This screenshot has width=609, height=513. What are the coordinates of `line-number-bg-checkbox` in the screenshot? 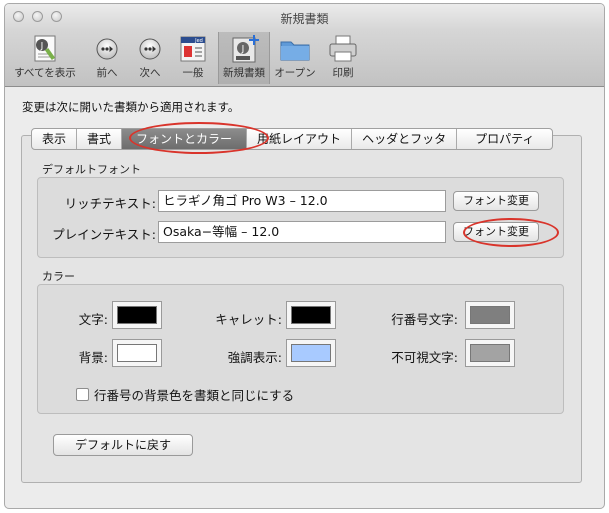 It's located at (82, 394).